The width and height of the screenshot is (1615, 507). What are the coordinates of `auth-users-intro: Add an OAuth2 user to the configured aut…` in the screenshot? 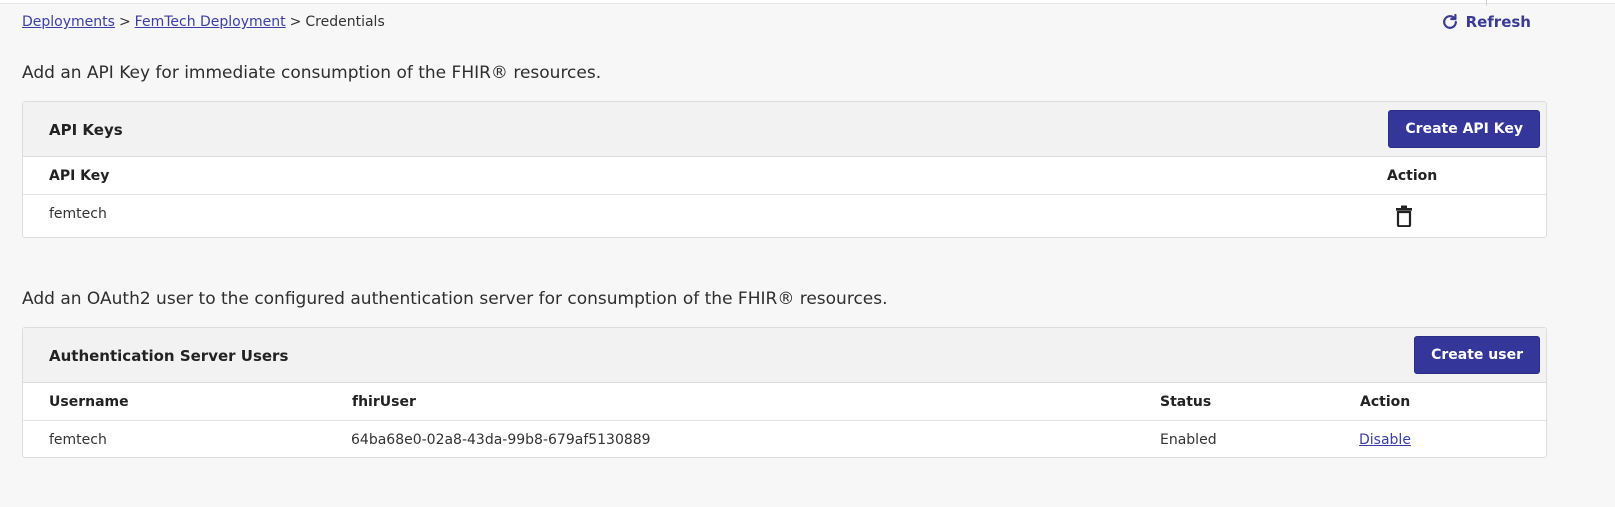 It's located at (455, 299).